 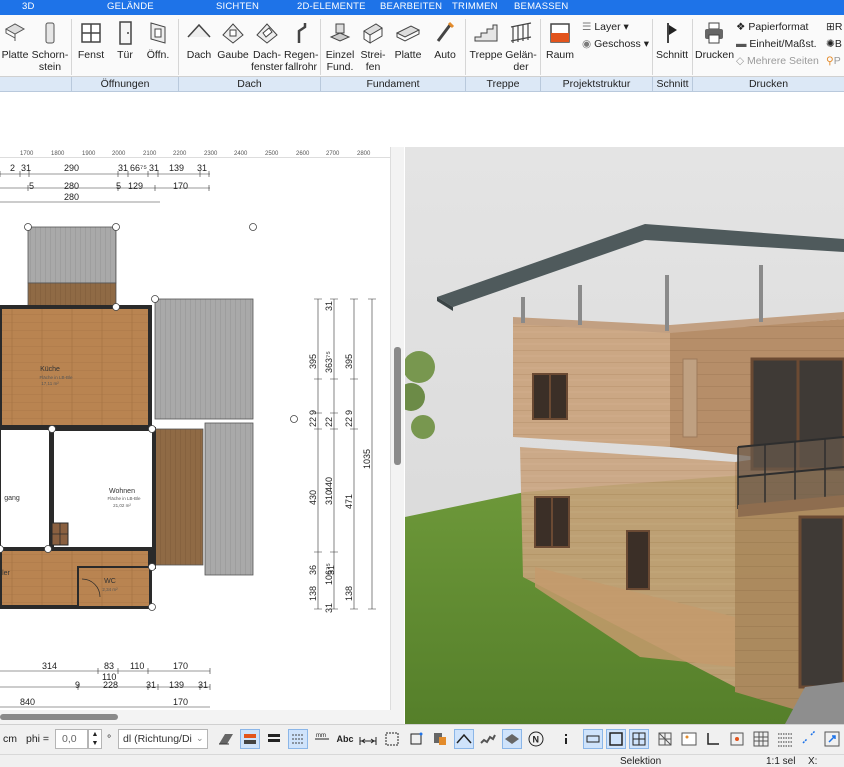 What do you see at coordinates (267, 46) in the screenshot?
I see `roof-window-button: Dach- fenster` at bounding box center [267, 46].